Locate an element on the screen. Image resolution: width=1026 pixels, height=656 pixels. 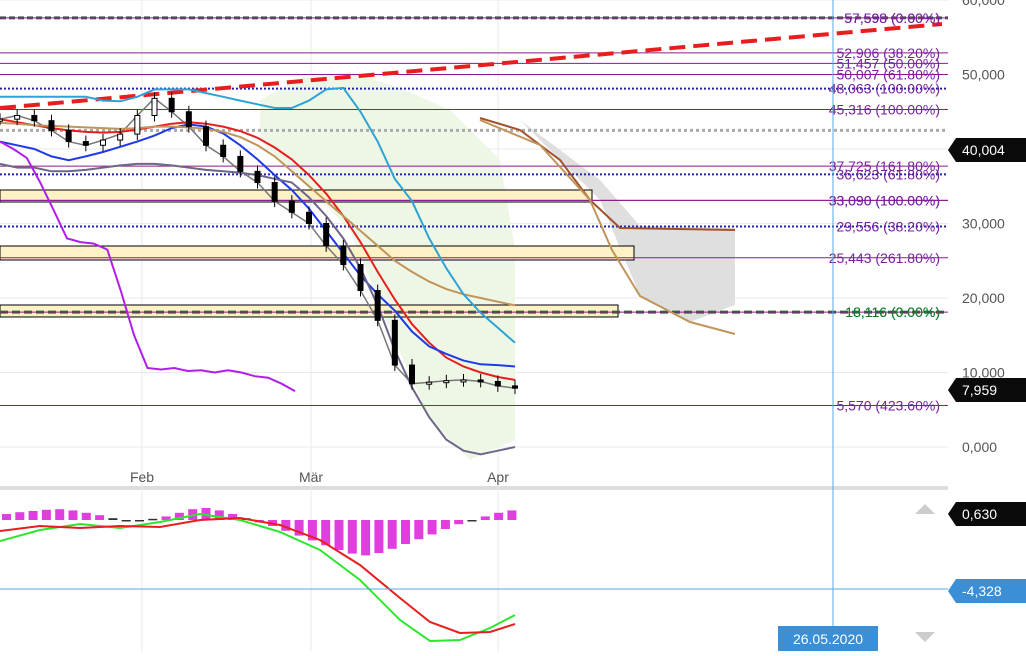
price-upper-text: 40,004 is located at coordinates (983, 150).